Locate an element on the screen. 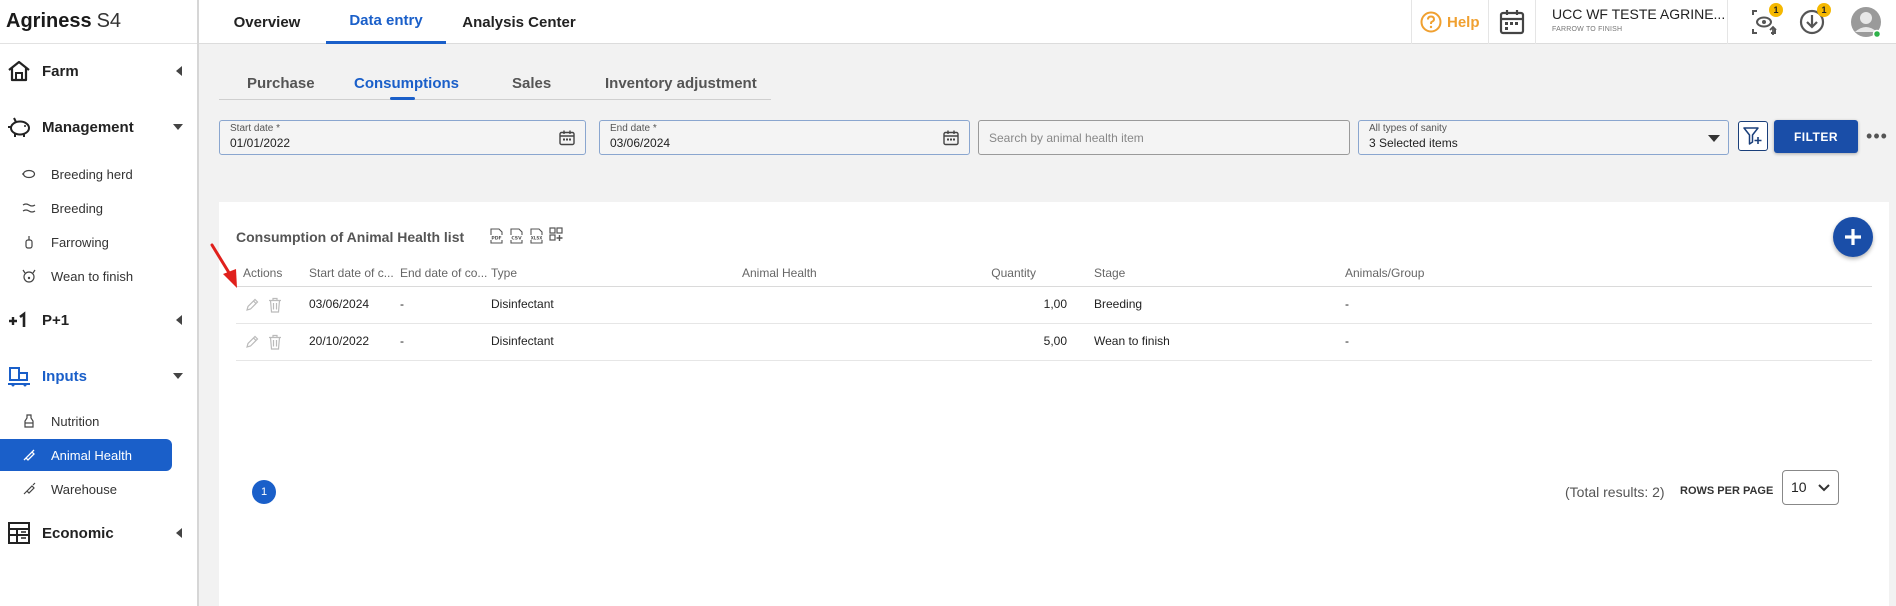 This screenshot has width=1896, height=606. user-avatar is located at coordinates (1866, 22).